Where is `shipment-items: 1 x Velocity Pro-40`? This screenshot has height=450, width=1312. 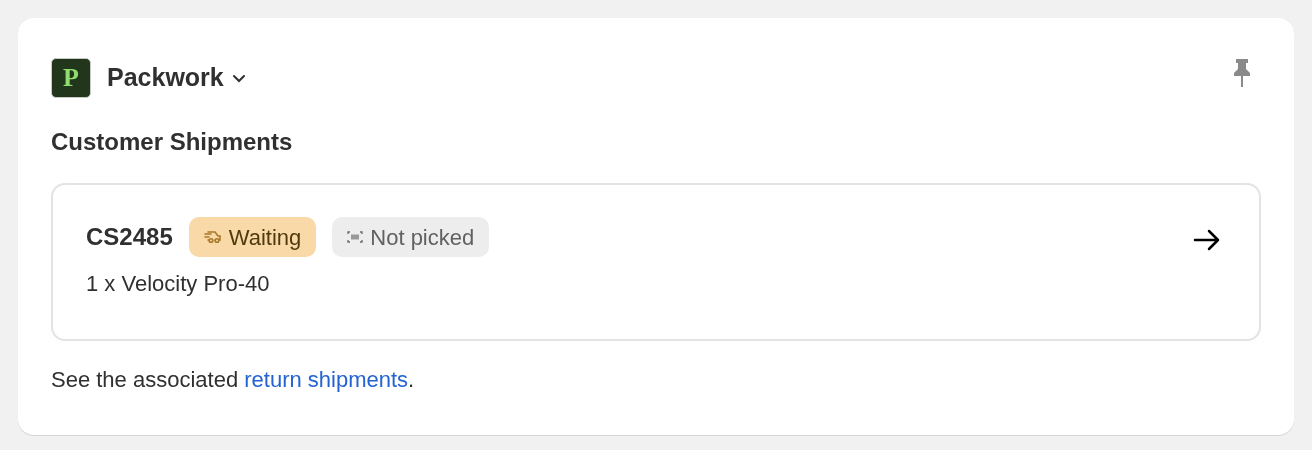 shipment-items: 1 x Velocity Pro-40 is located at coordinates (178, 284).